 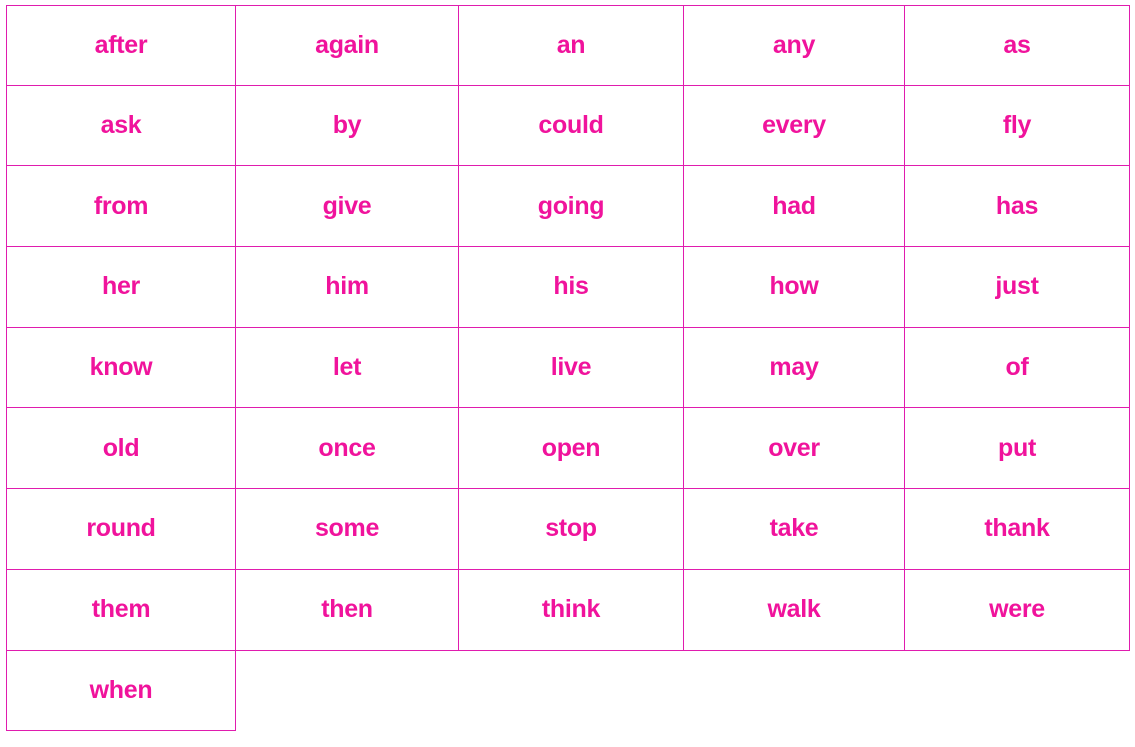 What do you see at coordinates (571, 287) in the screenshot?
I see `word-cell: his` at bounding box center [571, 287].